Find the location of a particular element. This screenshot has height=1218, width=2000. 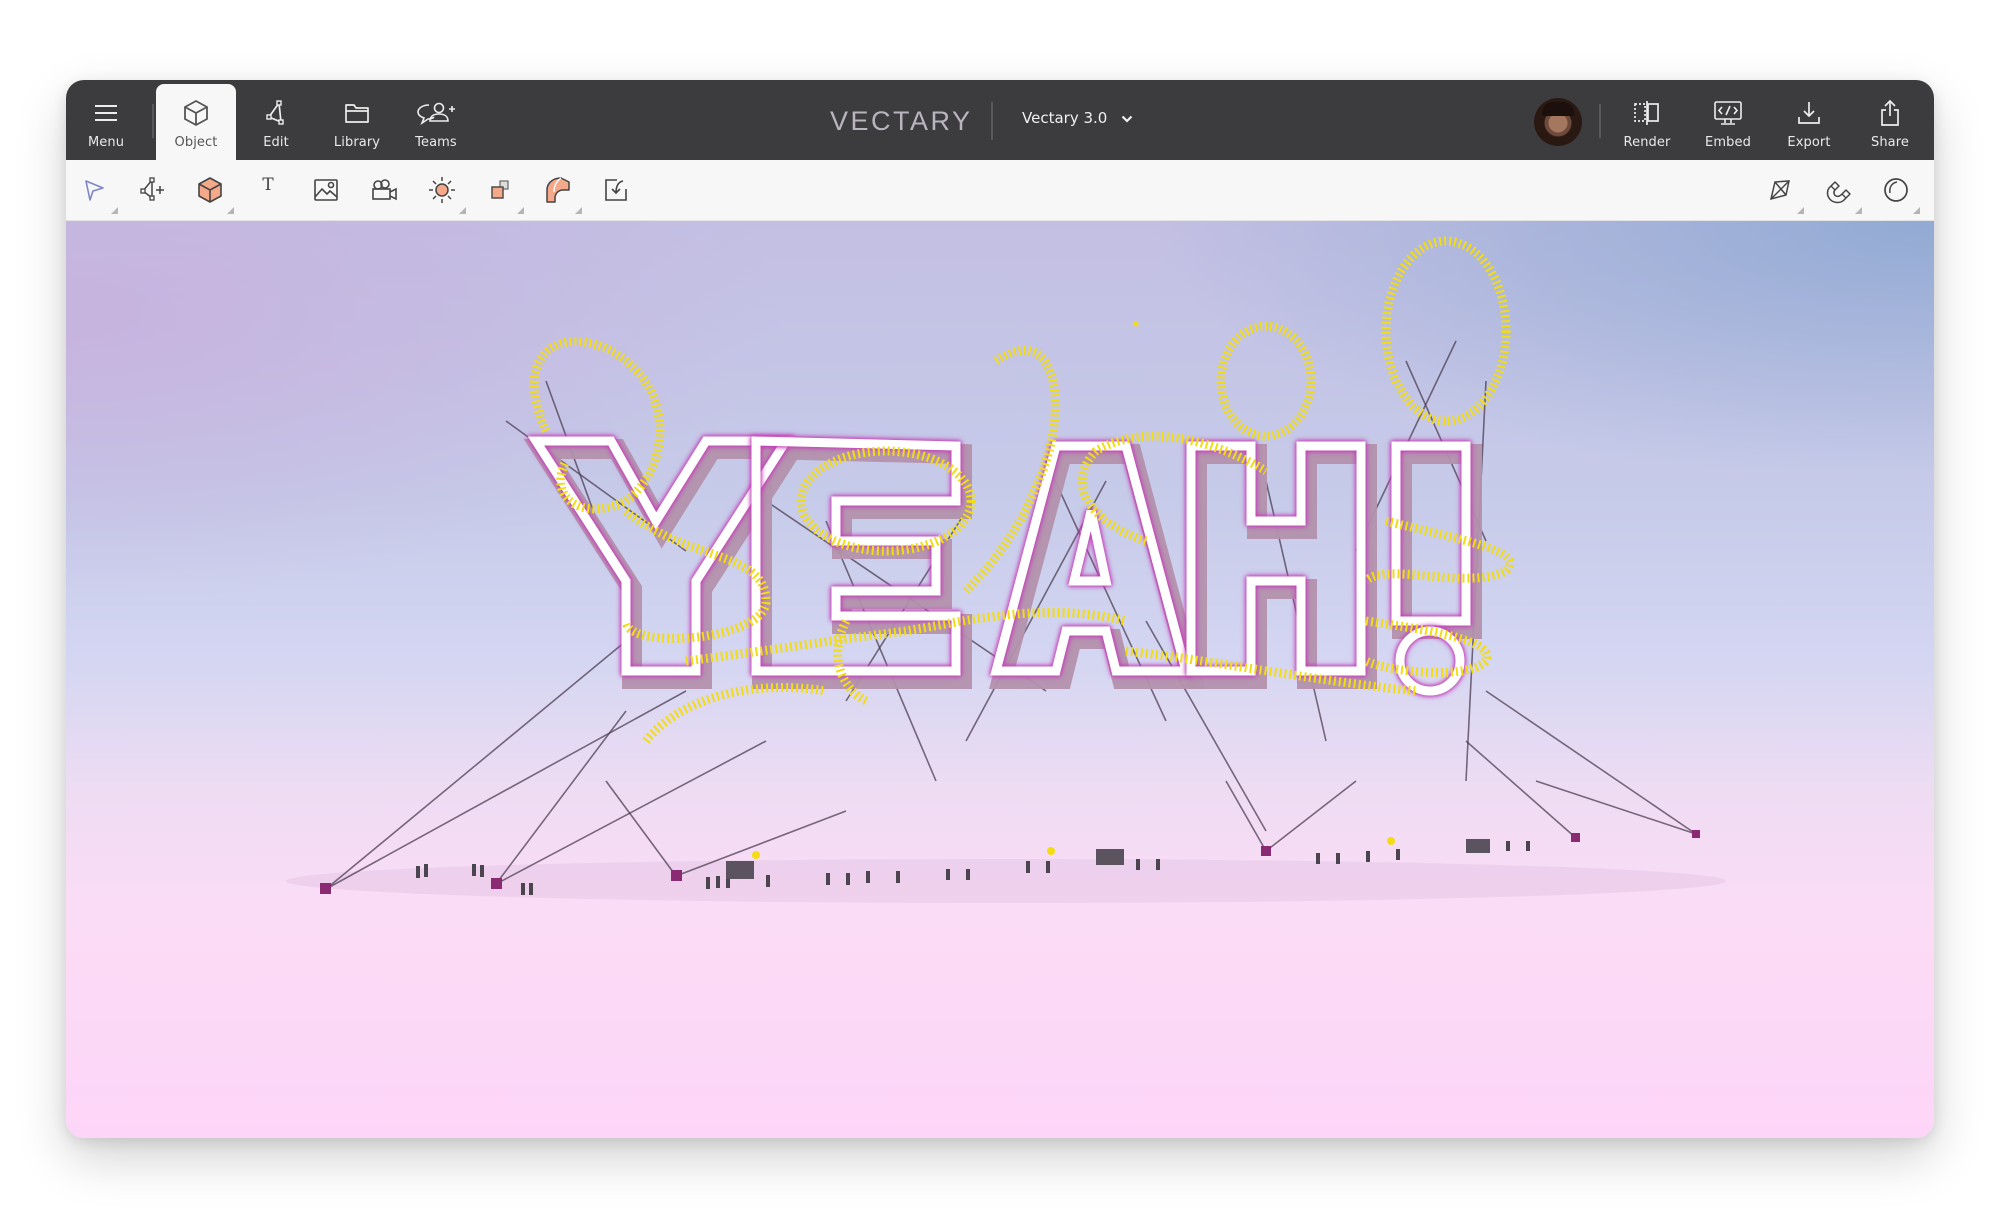

edit-vertices-icon is located at coordinates (276, 113).